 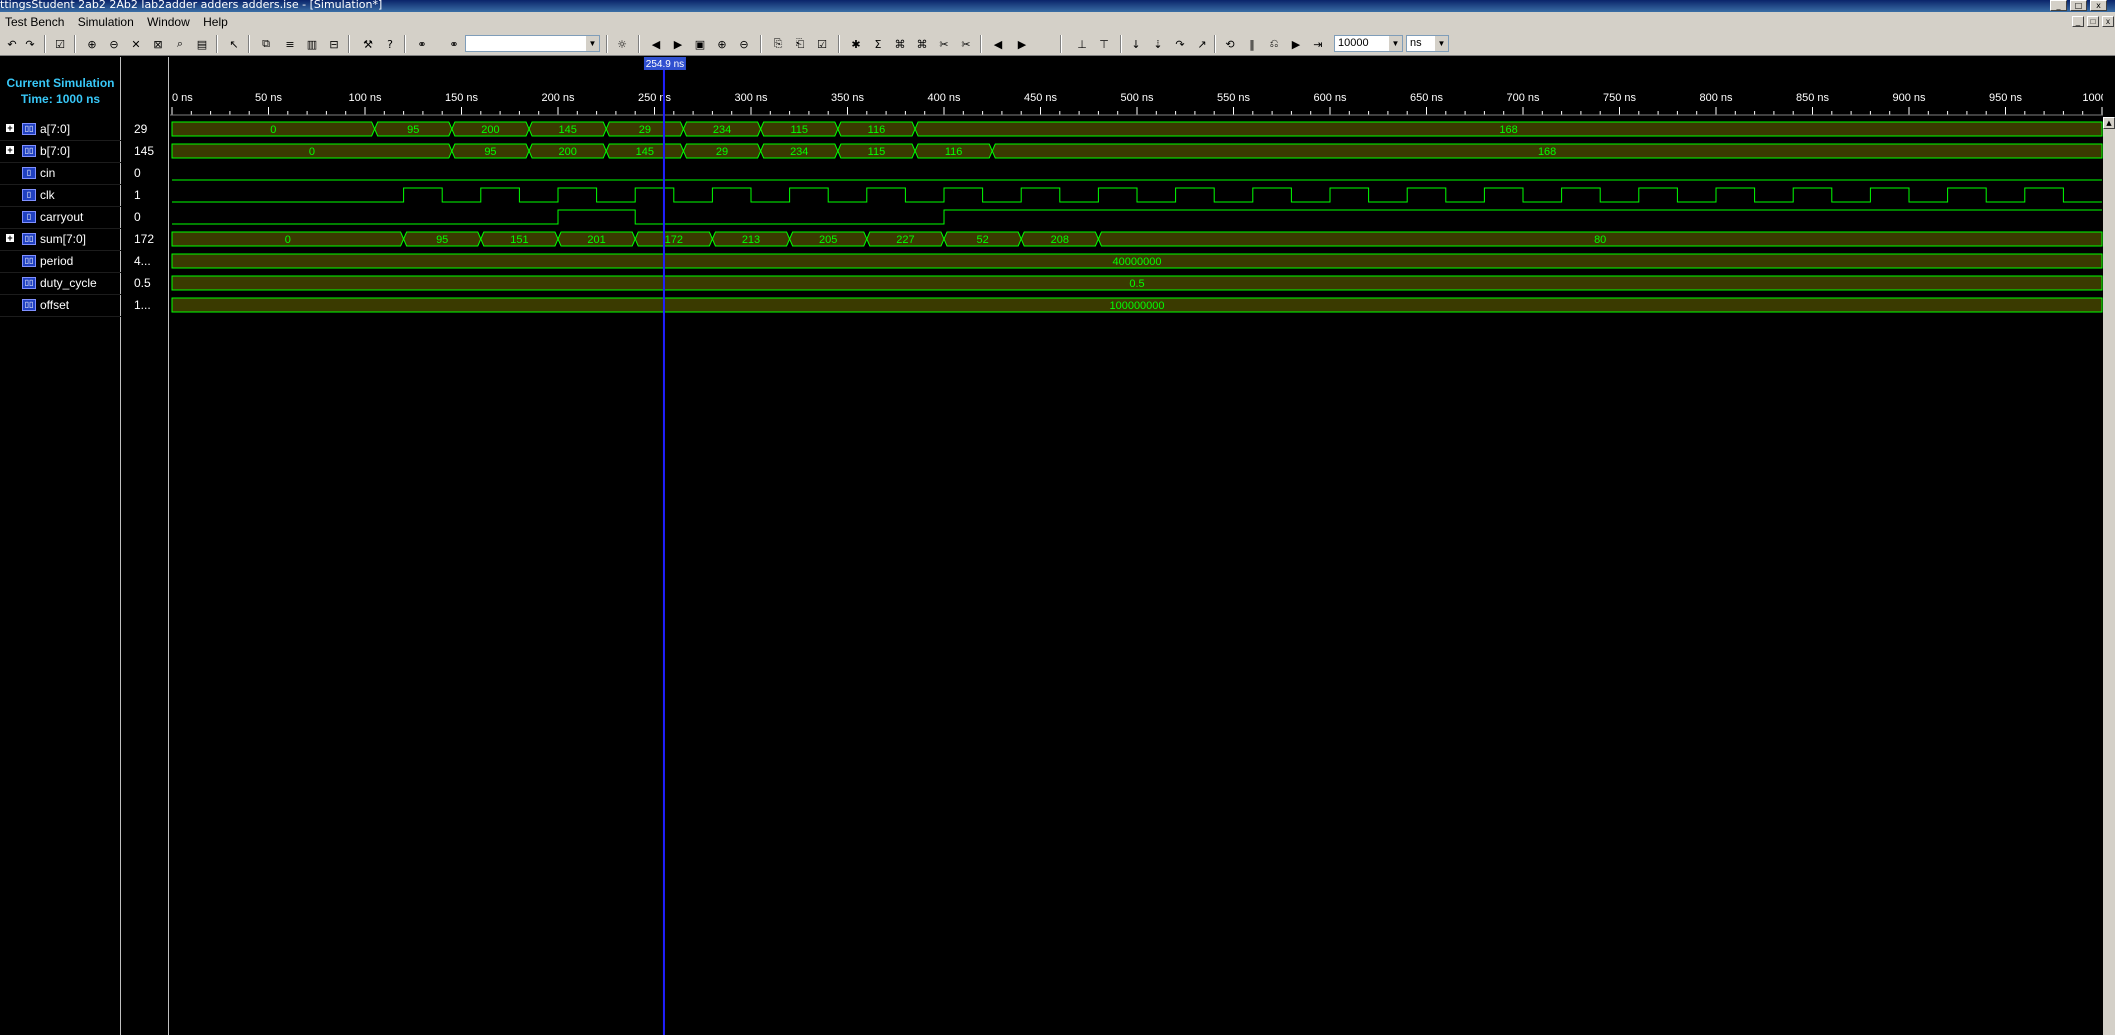 What do you see at coordinates (290, 44) in the screenshot?
I see `remove-signal-icon: ≡` at bounding box center [290, 44].